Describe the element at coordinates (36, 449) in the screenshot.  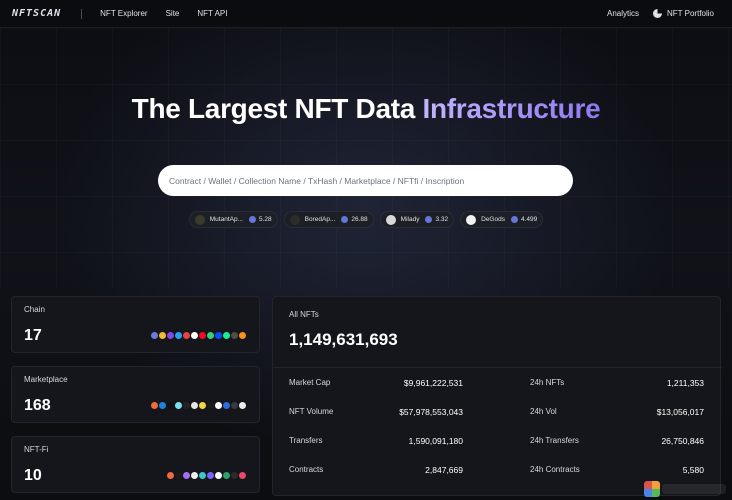
I see `card-label: NFT-Fi` at that location.